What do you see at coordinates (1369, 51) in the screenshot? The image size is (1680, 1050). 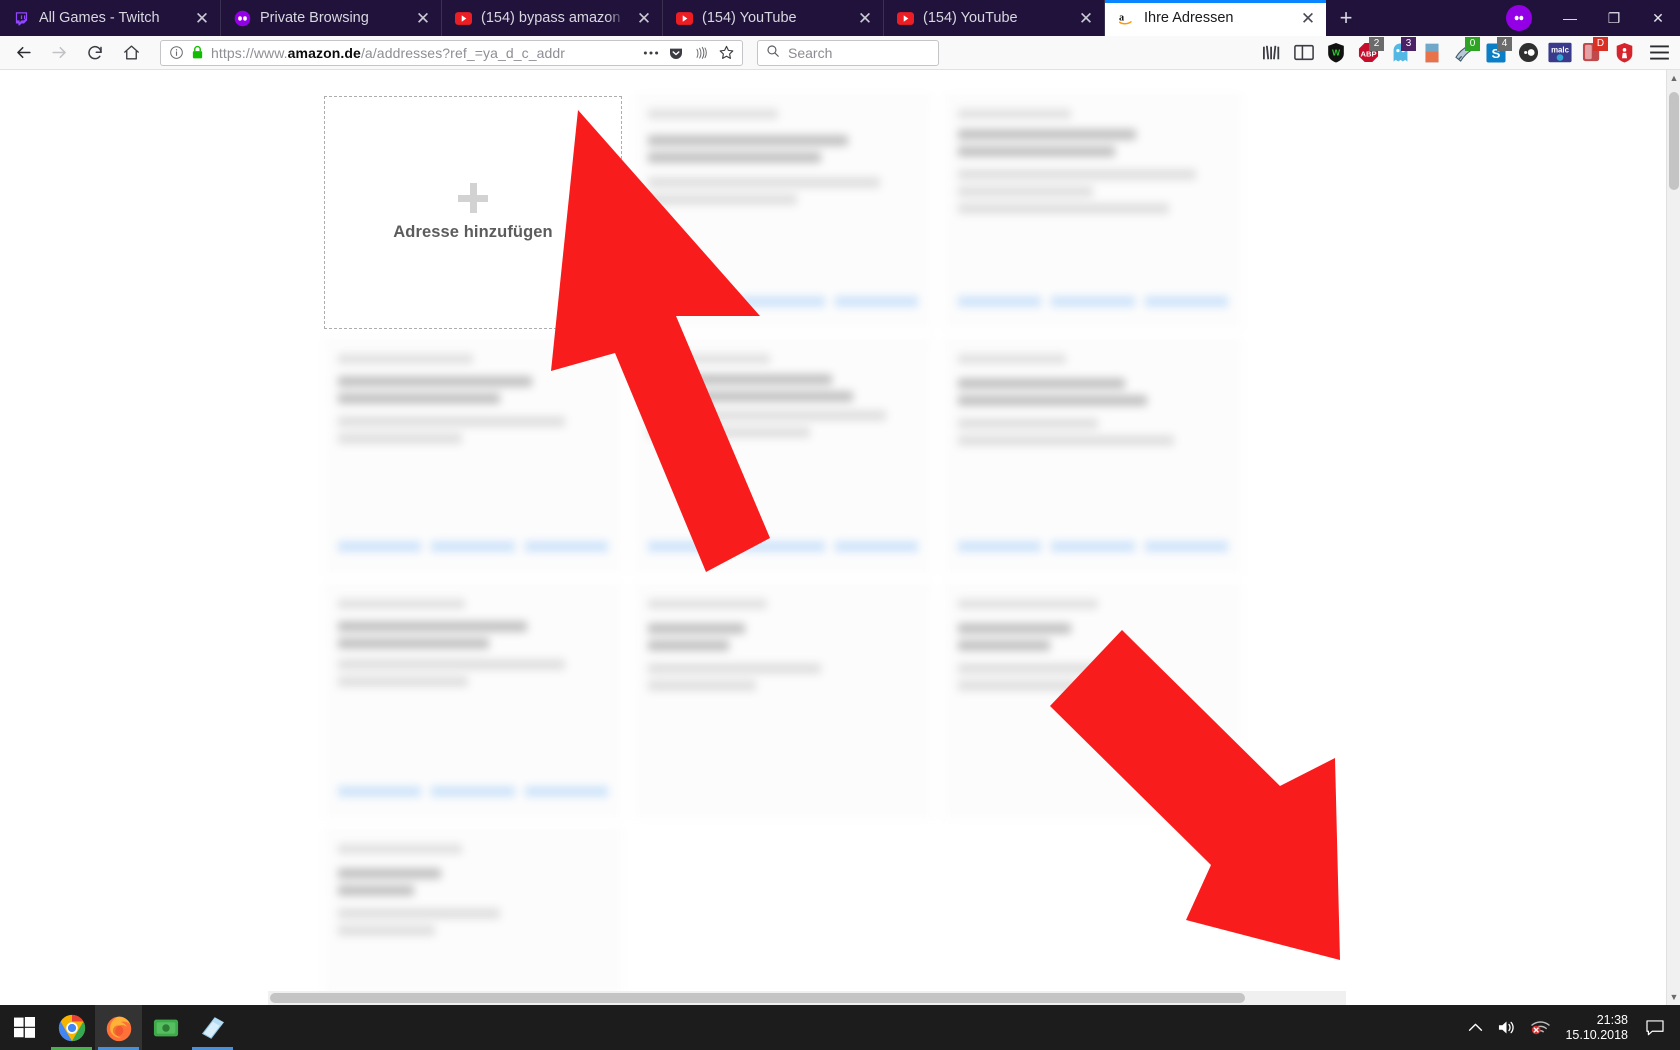 I see `adblock-plus-icon: ABP 2` at bounding box center [1369, 51].